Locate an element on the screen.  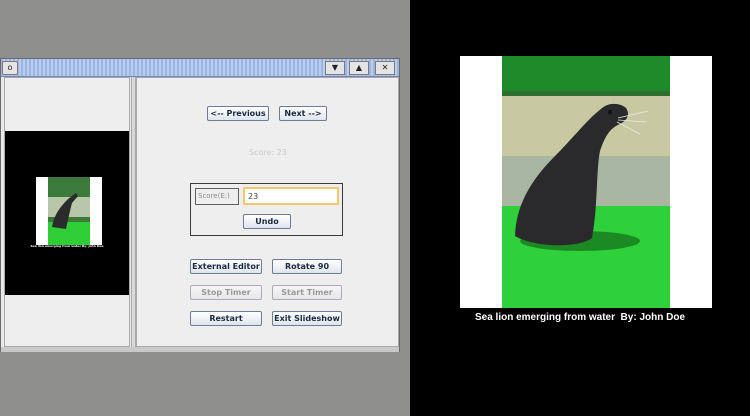
score-input is located at coordinates (291, 196).